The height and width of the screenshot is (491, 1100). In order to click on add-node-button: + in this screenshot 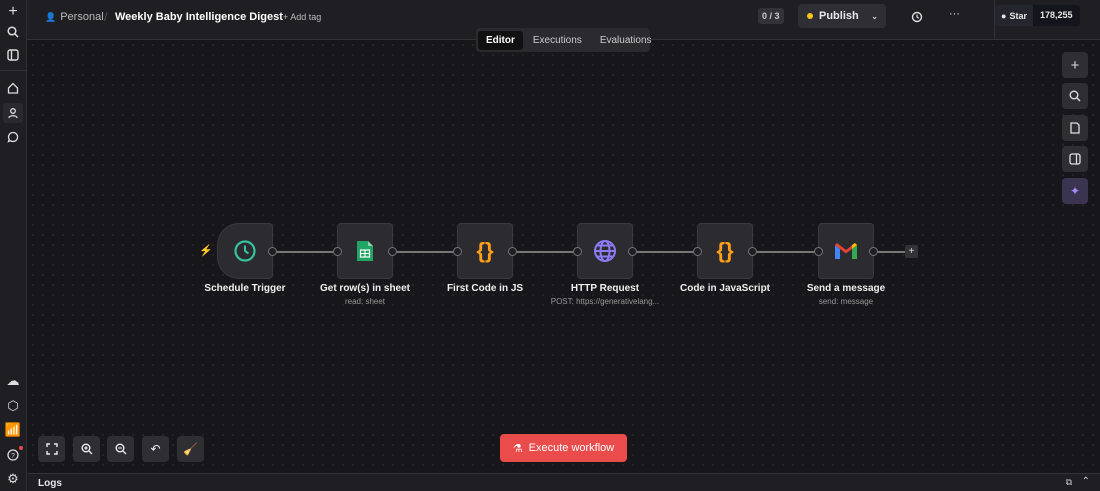, I will do `click(1075, 65)`.